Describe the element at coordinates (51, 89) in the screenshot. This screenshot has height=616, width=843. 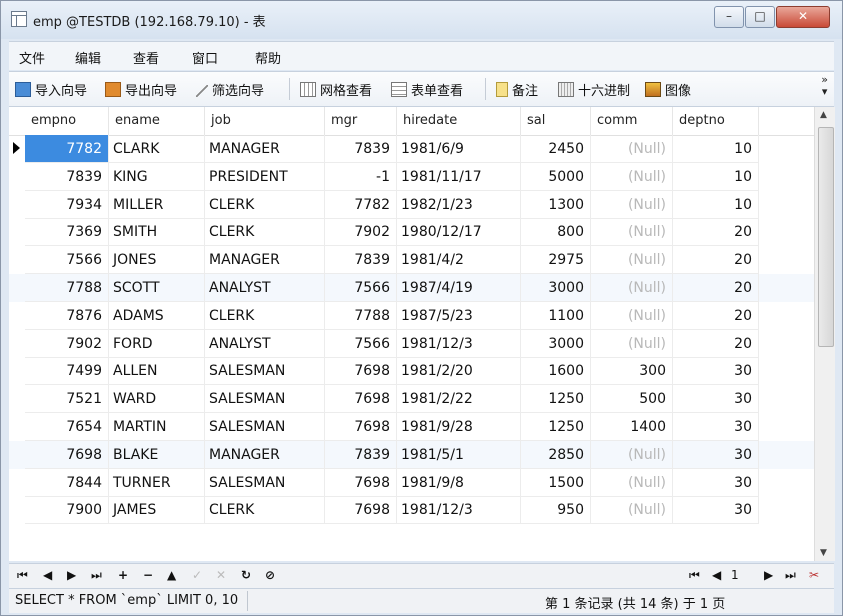
I see `import-wizard-button: 导入向导` at that location.